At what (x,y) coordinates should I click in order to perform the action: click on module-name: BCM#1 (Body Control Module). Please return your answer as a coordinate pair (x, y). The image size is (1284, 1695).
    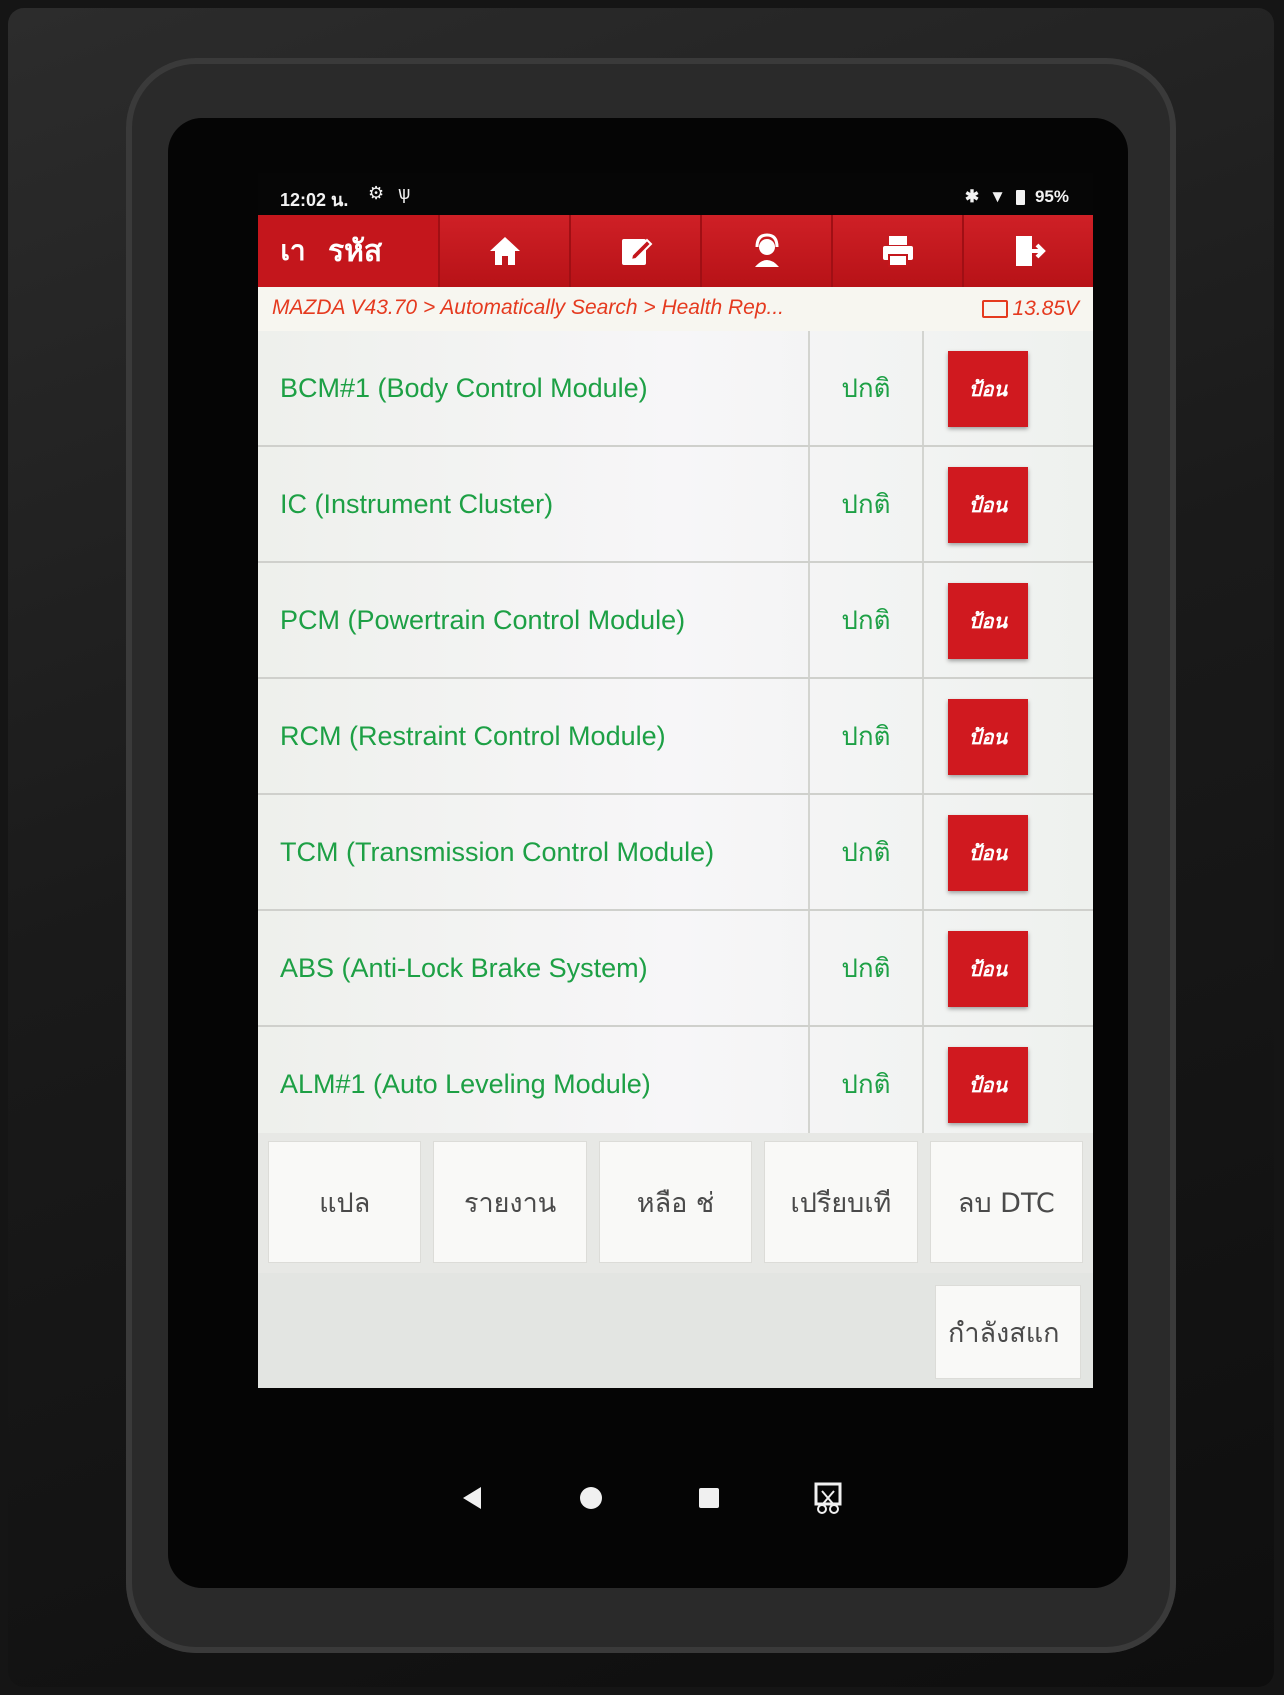
    Looking at the image, I should click on (545, 388).